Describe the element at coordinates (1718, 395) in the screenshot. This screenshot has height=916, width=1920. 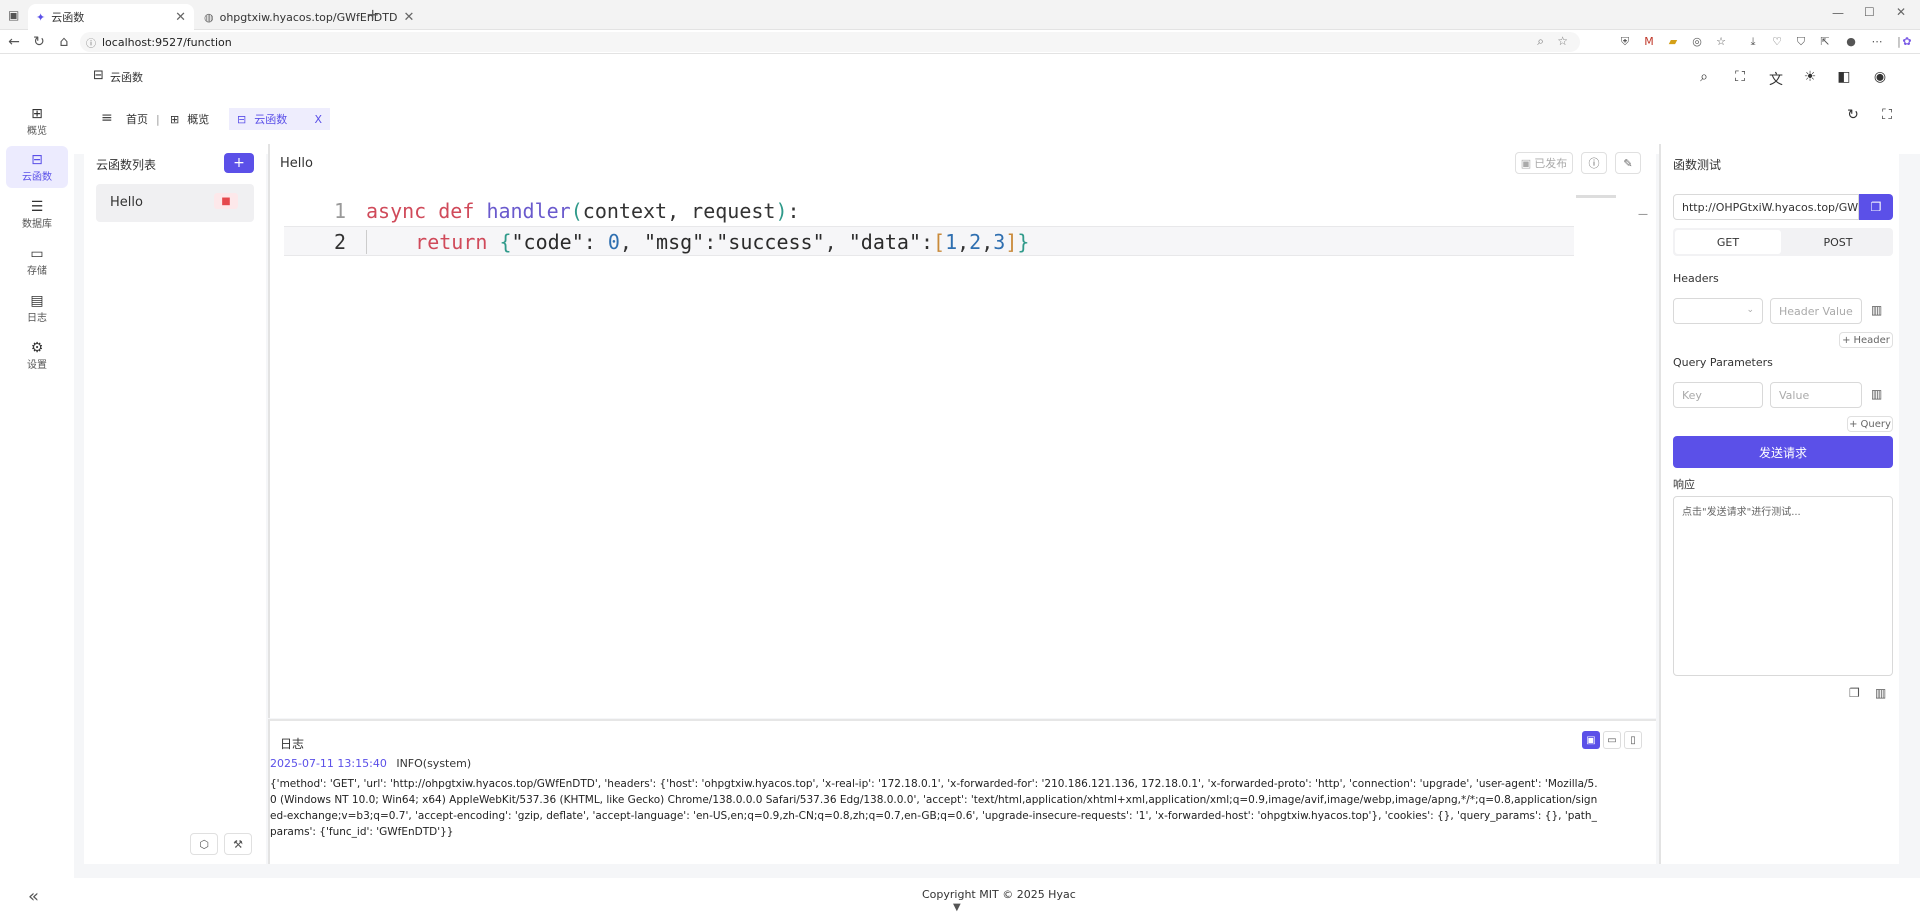
I see `query-key-field: Key` at that location.